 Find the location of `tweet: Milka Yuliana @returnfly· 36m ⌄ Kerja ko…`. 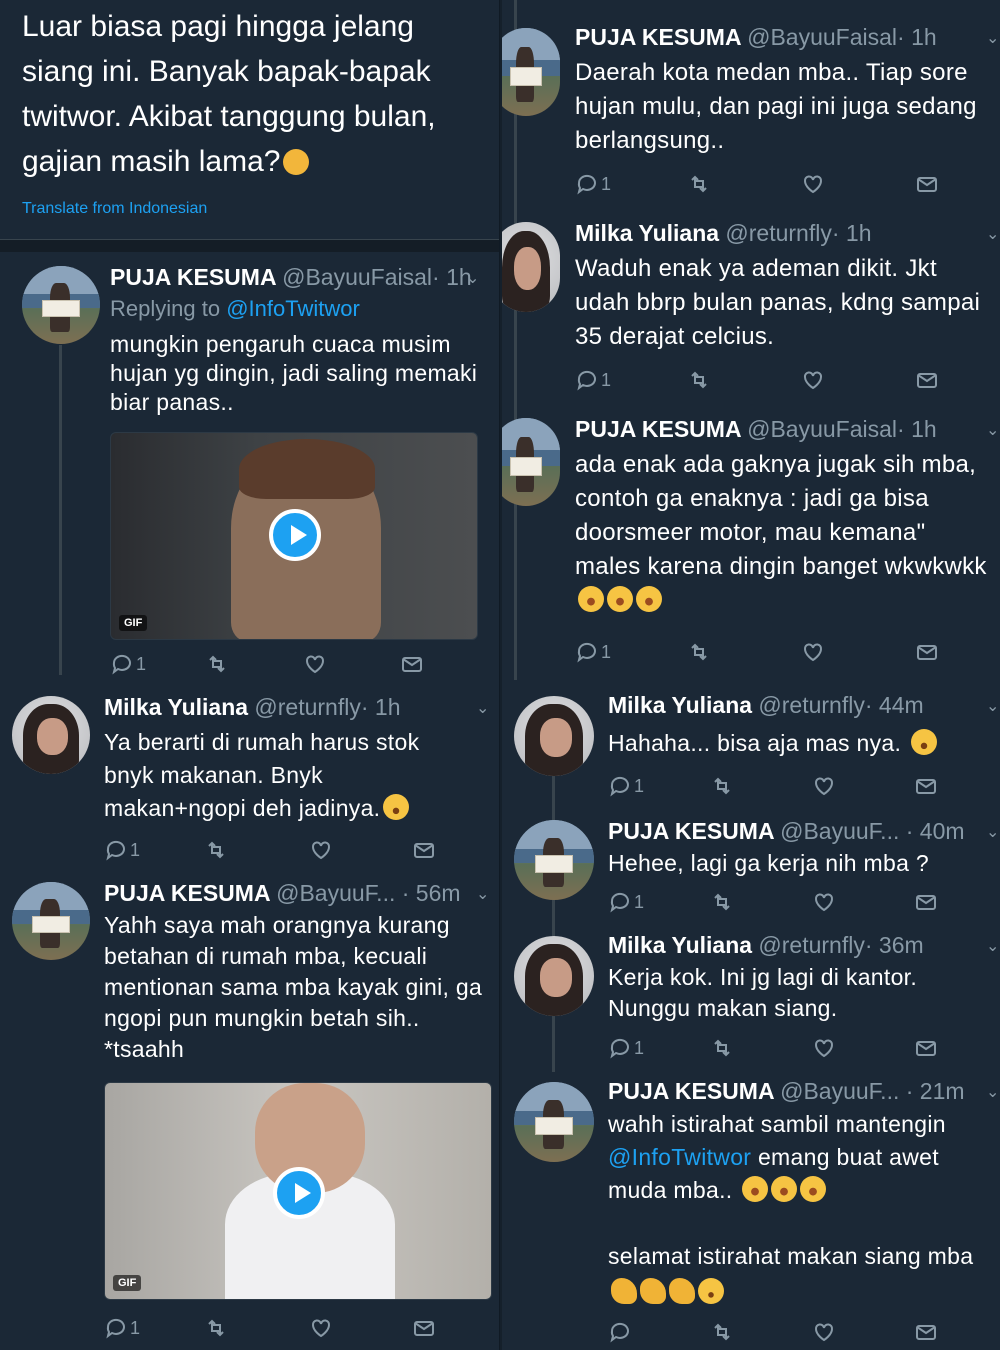

tweet: Milka Yuliana @returnfly· 36m ⌄ Kerja ko… is located at coordinates (751, 998).